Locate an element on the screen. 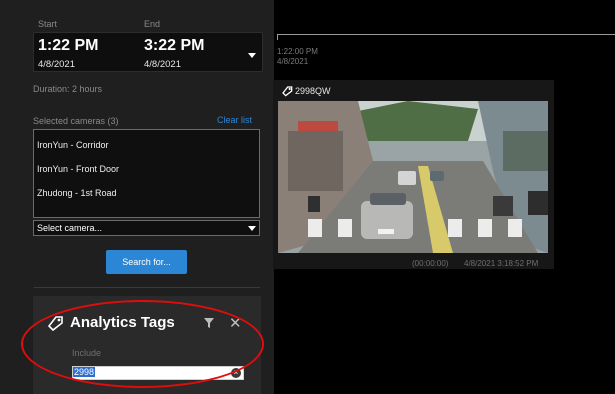 Image resolution: width=615 pixels, height=394 pixels. timeline-bar is located at coordinates (446, 34).